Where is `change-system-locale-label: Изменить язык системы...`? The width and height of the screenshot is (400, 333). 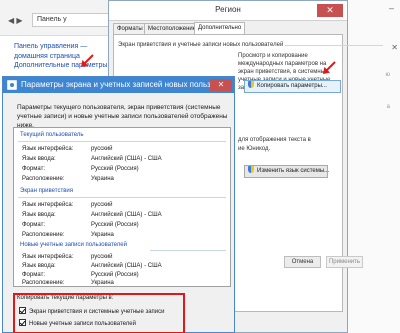
change-system-locale-label: Изменить язык системы... is located at coordinates (293, 171).